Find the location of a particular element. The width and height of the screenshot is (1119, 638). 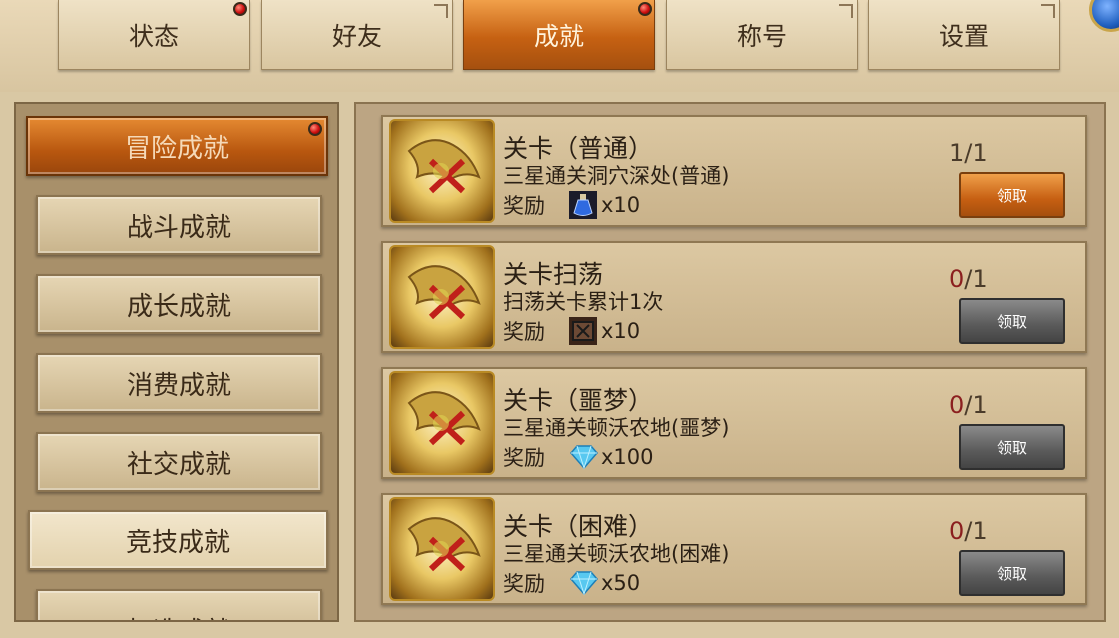

category-label: 冒险成就 is located at coordinates (176, 148).